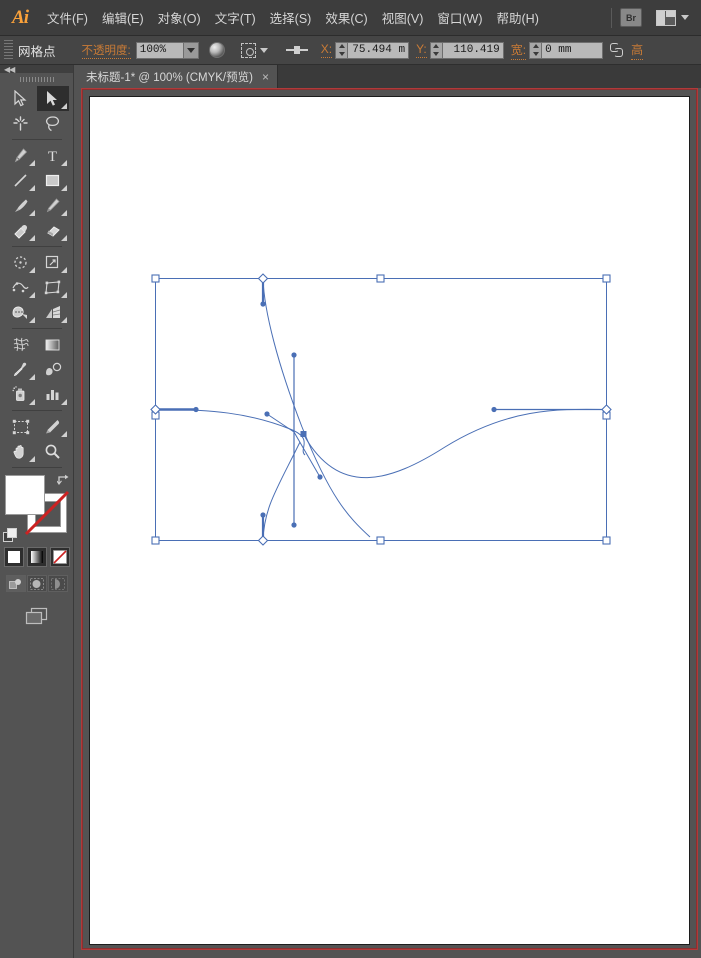 The height and width of the screenshot is (958, 701). Describe the element at coordinates (9, 70) in the screenshot. I see `collapse-panel-icon: ◀◀` at that location.